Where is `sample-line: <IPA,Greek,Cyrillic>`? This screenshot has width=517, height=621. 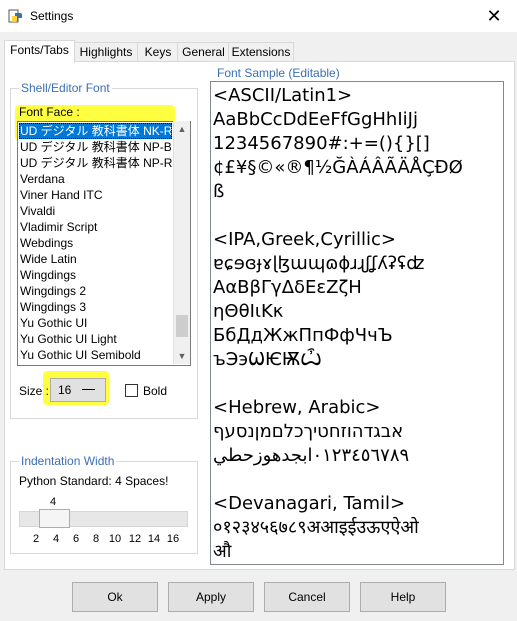
sample-line: <IPA,Greek,Cyrillic> is located at coordinates (304, 239).